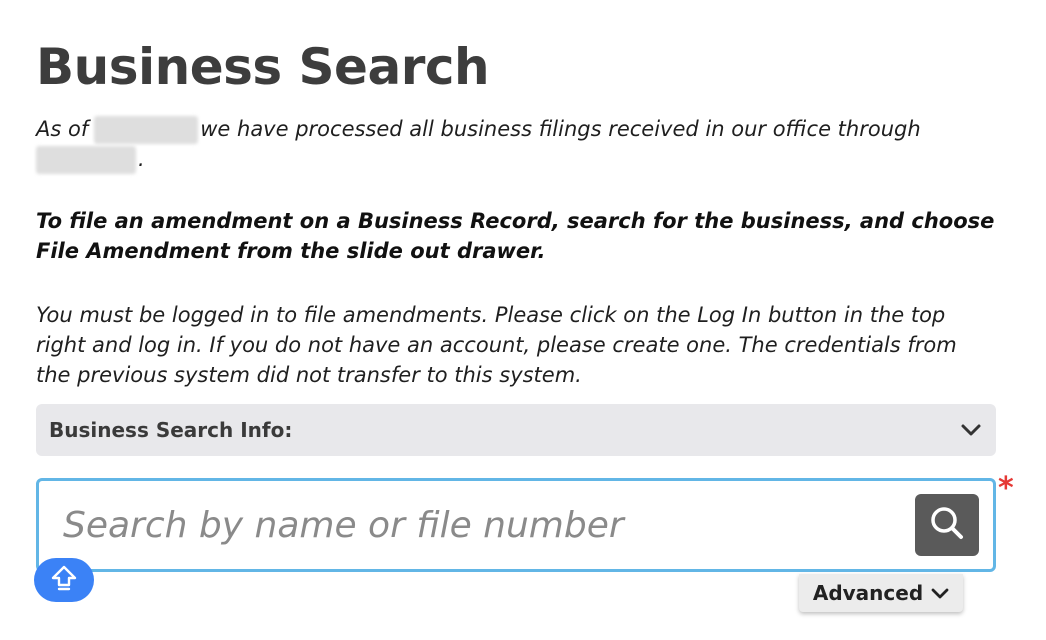 Image resolution: width=1046 pixels, height=640 pixels. Describe the element at coordinates (141, 159) in the screenshot. I see `intro-suffix: .` at that location.